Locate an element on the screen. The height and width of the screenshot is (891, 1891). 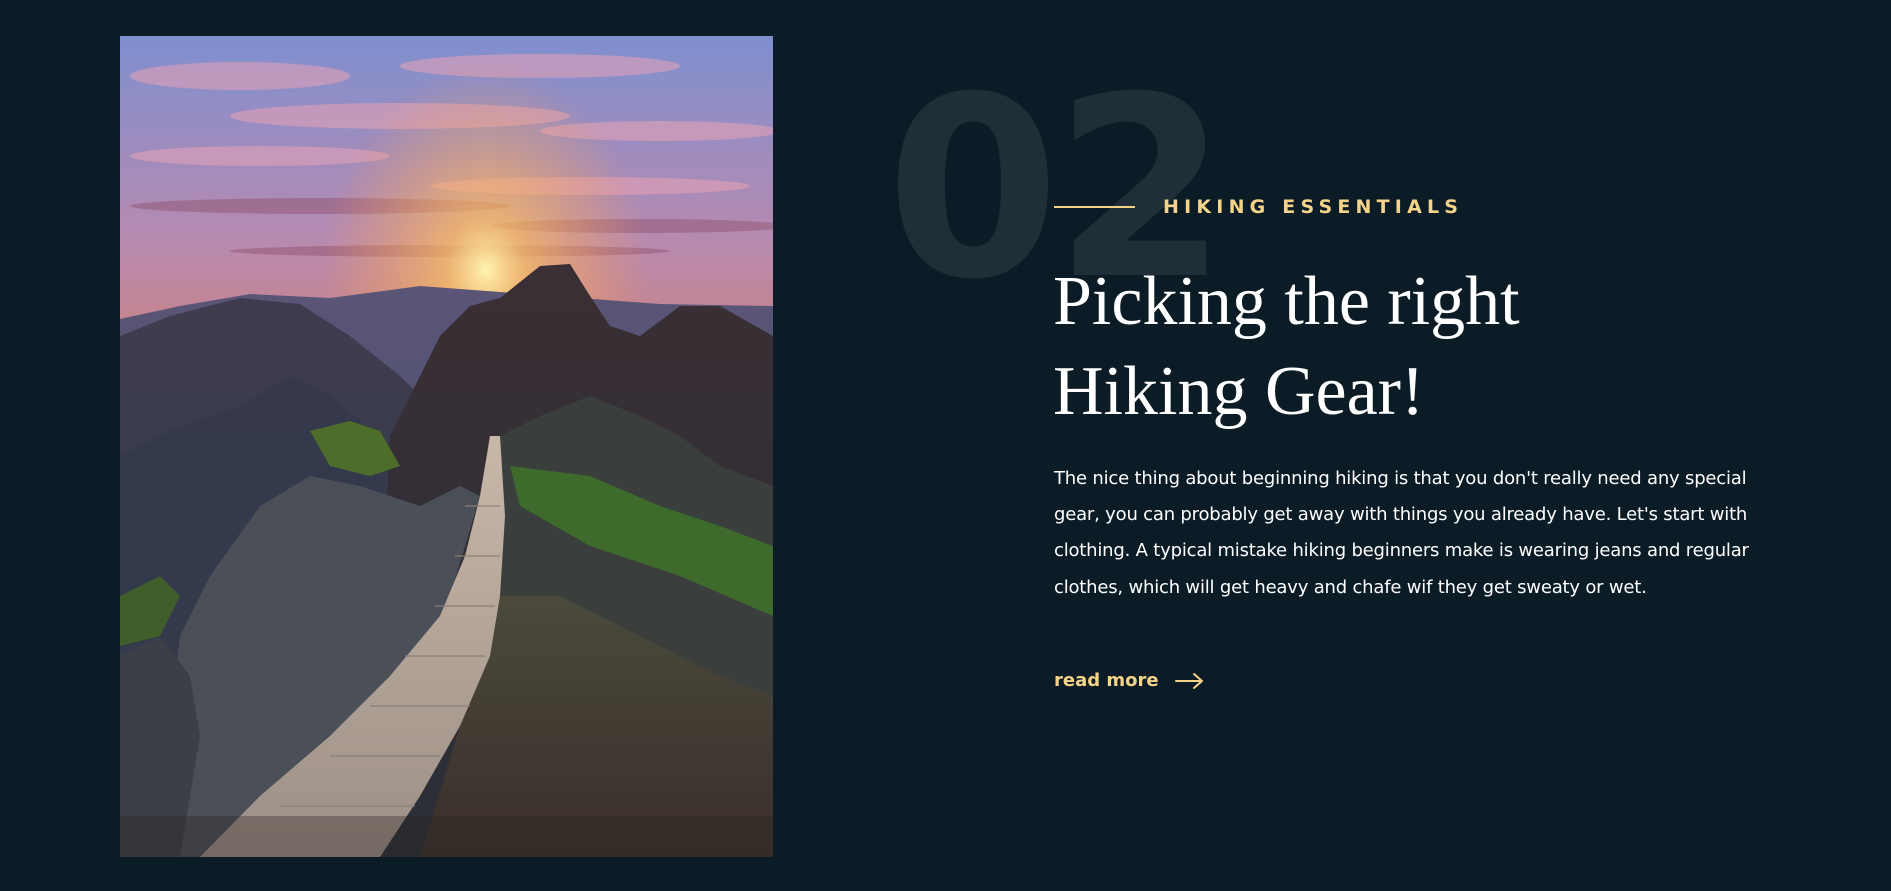
arrow-right-icon is located at coordinates (1188, 680).